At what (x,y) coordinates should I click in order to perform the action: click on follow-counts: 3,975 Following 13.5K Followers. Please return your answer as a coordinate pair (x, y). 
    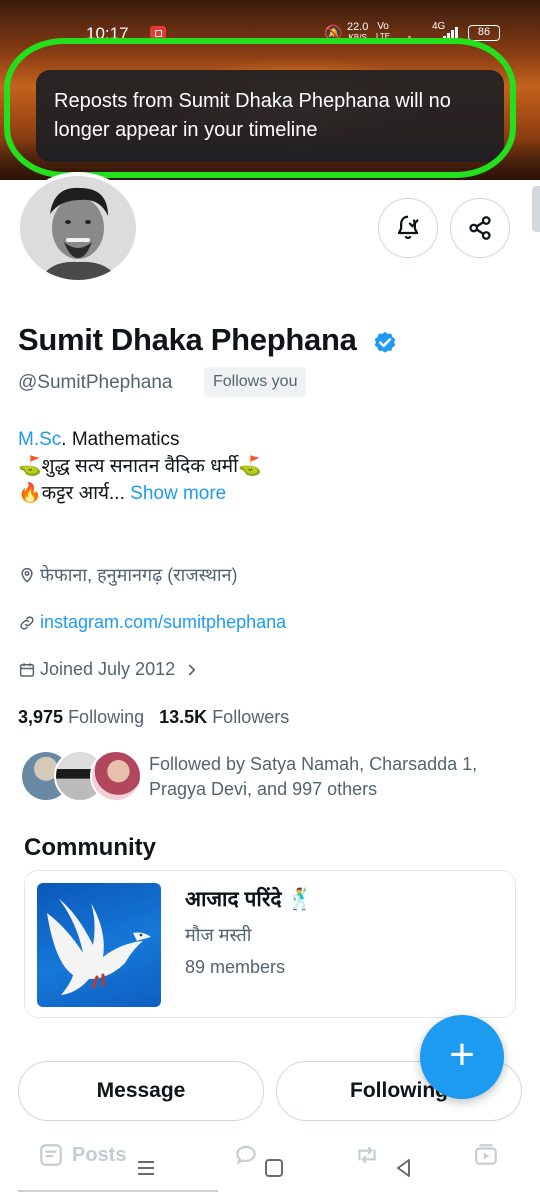
    Looking at the image, I should click on (153, 717).